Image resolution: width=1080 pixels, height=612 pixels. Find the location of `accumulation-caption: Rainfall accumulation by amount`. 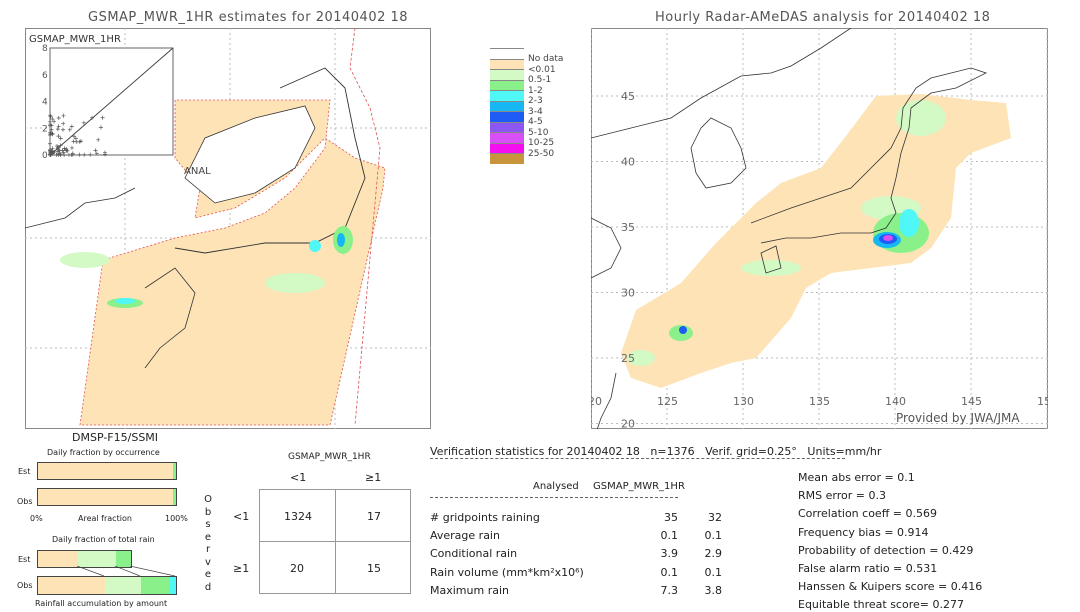

accumulation-caption: Rainfall accumulation by amount is located at coordinates (101, 603).